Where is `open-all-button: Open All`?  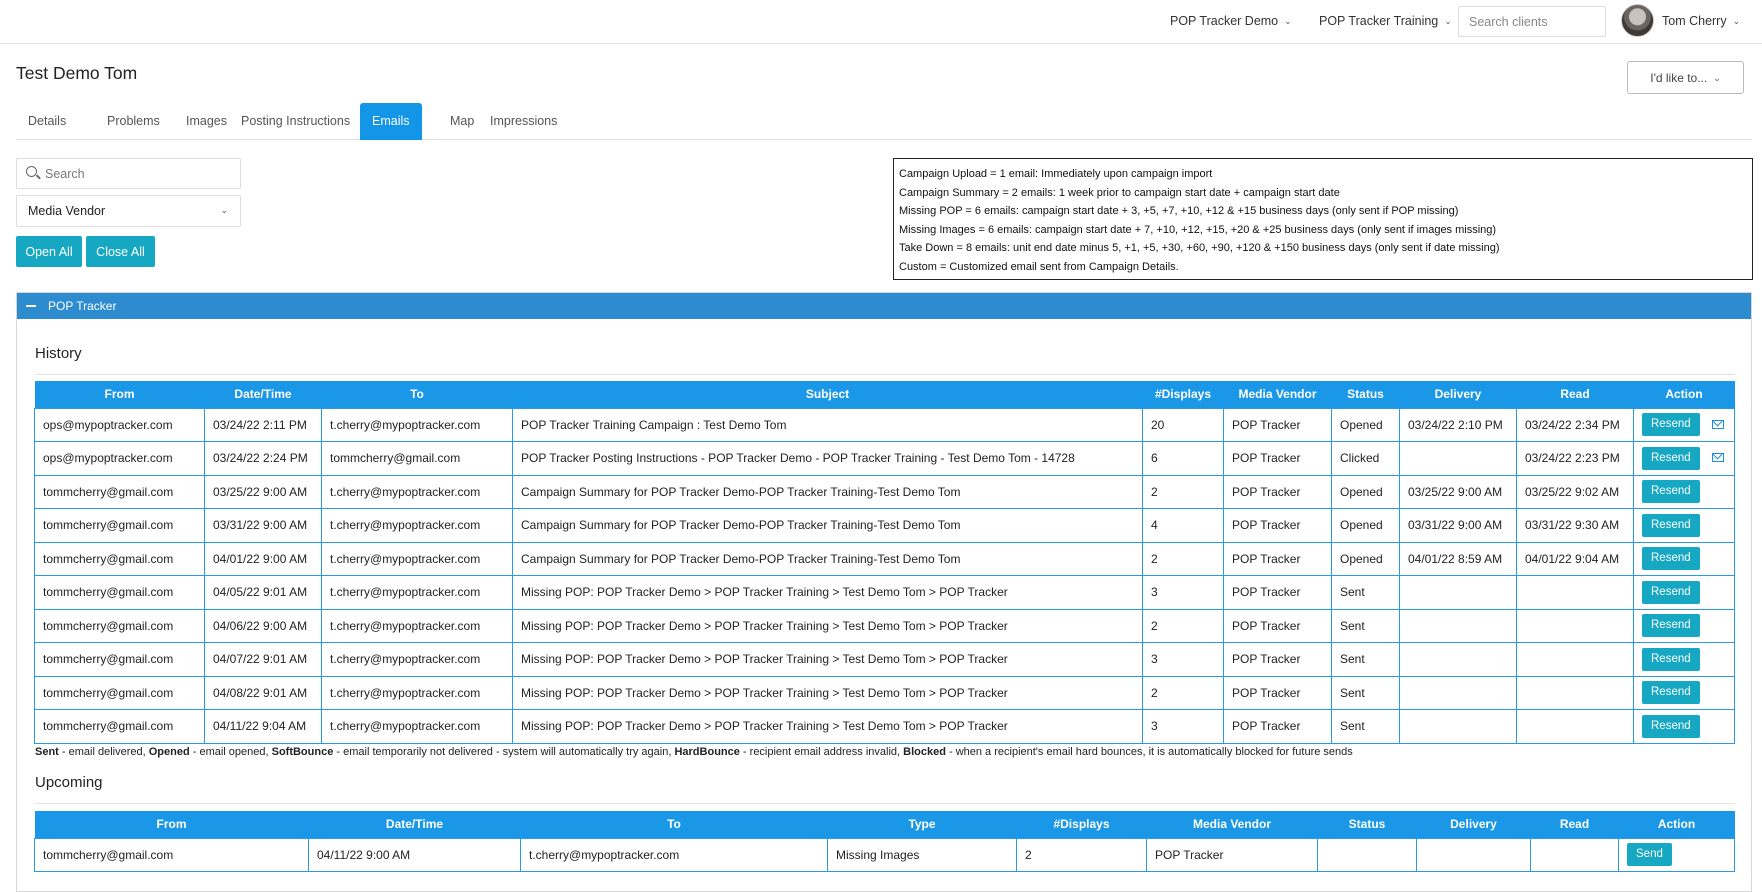 open-all-button: Open All is located at coordinates (49, 251).